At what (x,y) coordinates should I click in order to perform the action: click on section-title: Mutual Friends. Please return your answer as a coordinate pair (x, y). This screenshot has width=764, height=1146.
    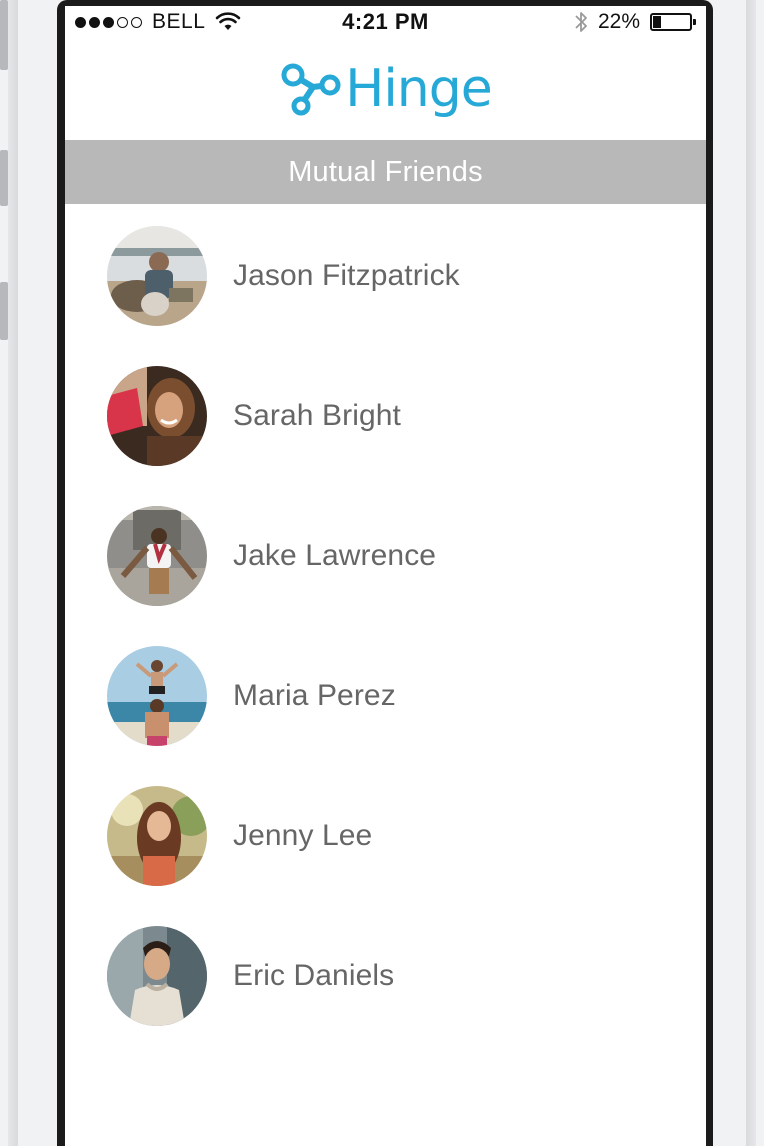
    Looking at the image, I should click on (385, 171).